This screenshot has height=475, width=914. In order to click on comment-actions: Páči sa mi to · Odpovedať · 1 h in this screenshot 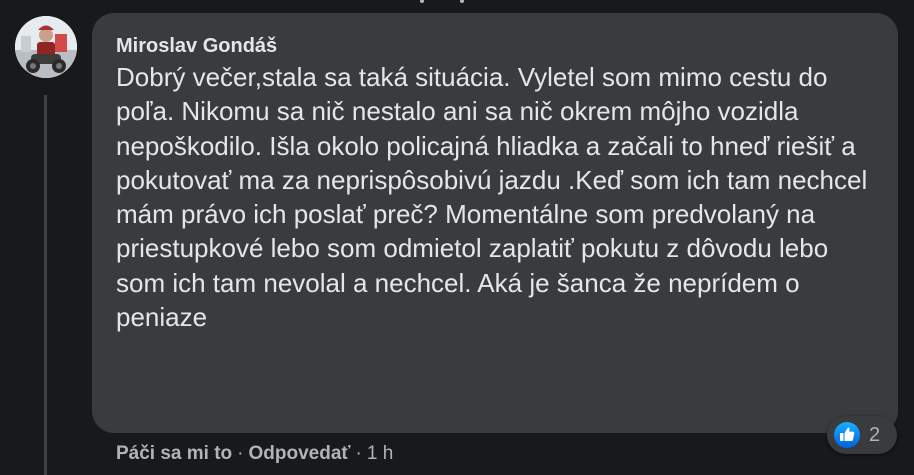, I will do `click(254, 454)`.